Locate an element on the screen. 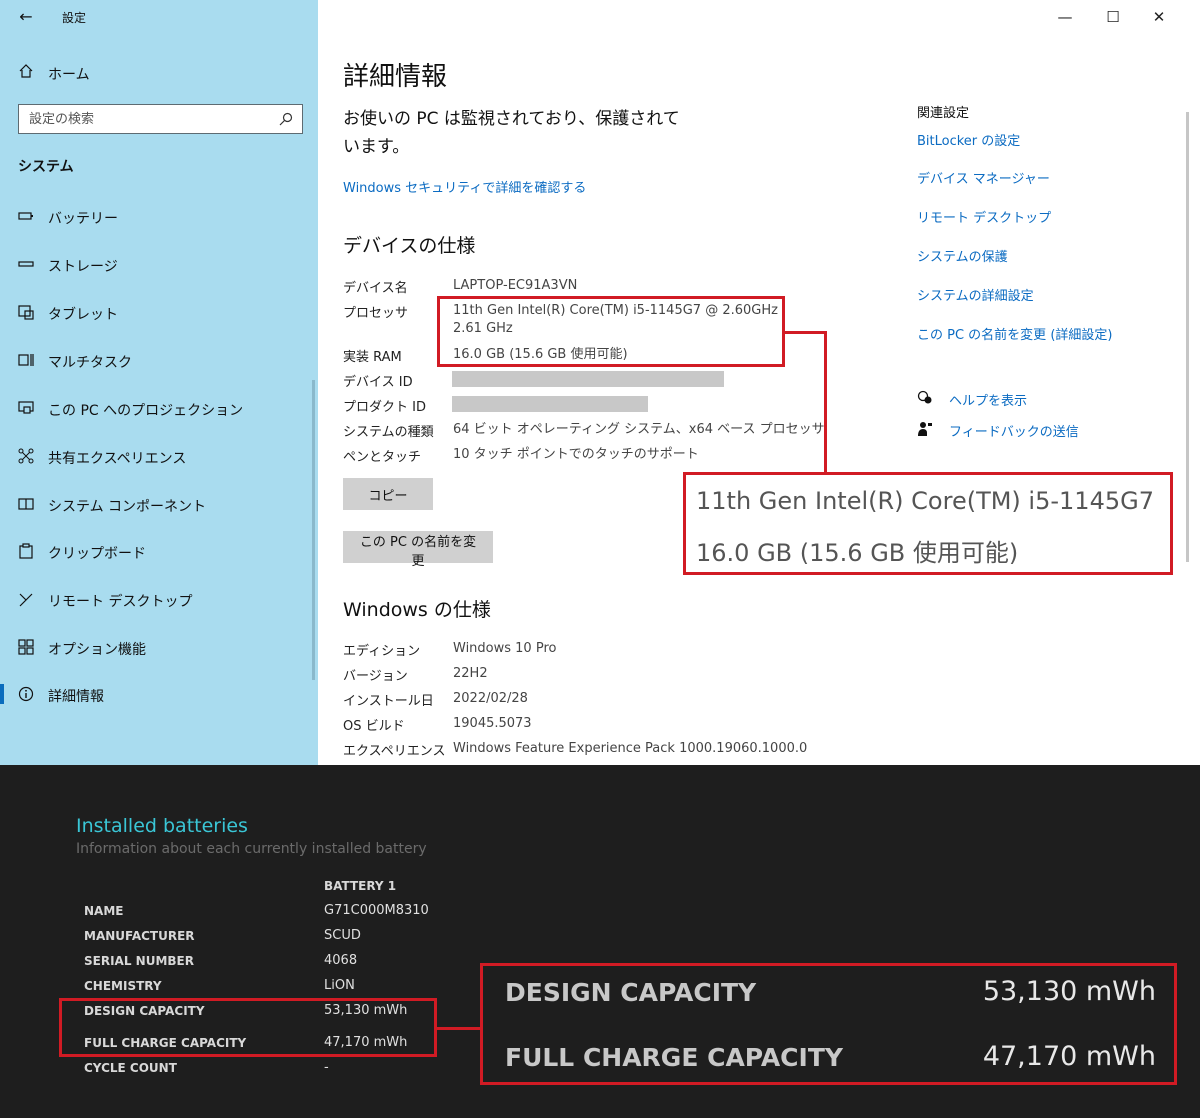 The image size is (1200, 1118). sidebar-item-optional-features: オプション機能 is located at coordinates (159, 647).